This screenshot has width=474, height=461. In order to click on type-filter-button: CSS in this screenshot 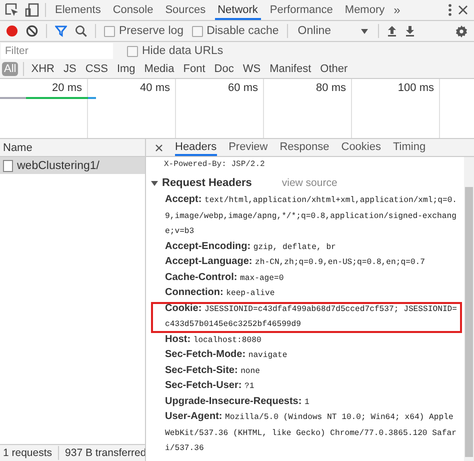, I will do `click(96, 69)`.